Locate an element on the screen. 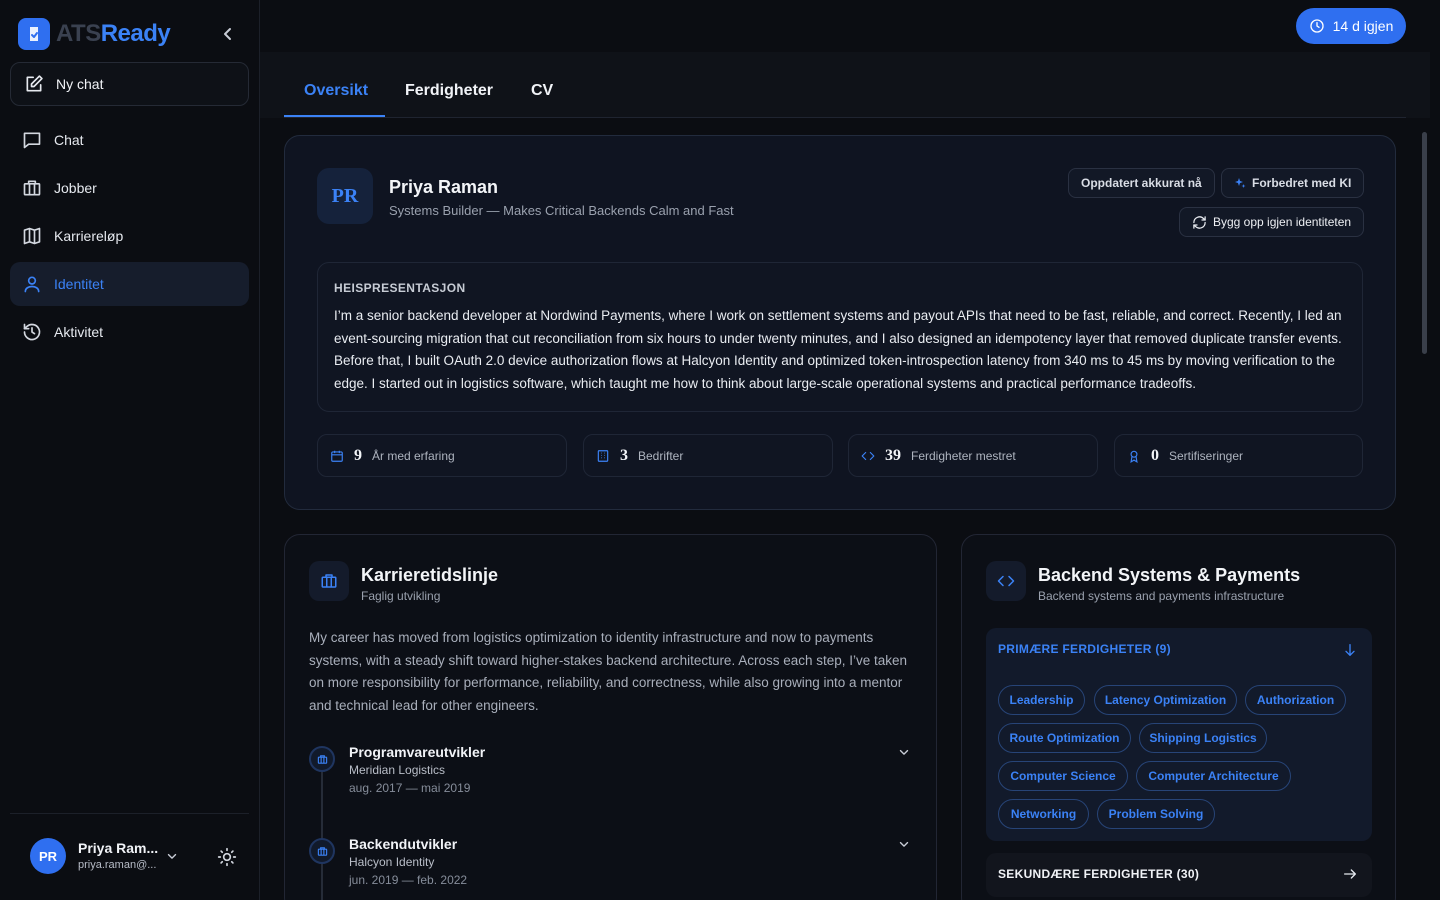  elevator-pitch-heading: HEISPRESENTASJON is located at coordinates (400, 288).